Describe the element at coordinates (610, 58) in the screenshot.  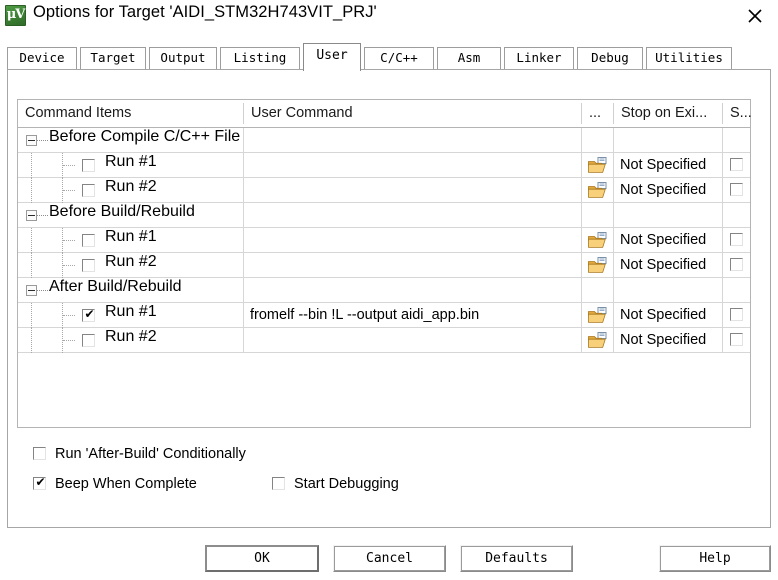
I see `tab-debug: Debug` at that location.